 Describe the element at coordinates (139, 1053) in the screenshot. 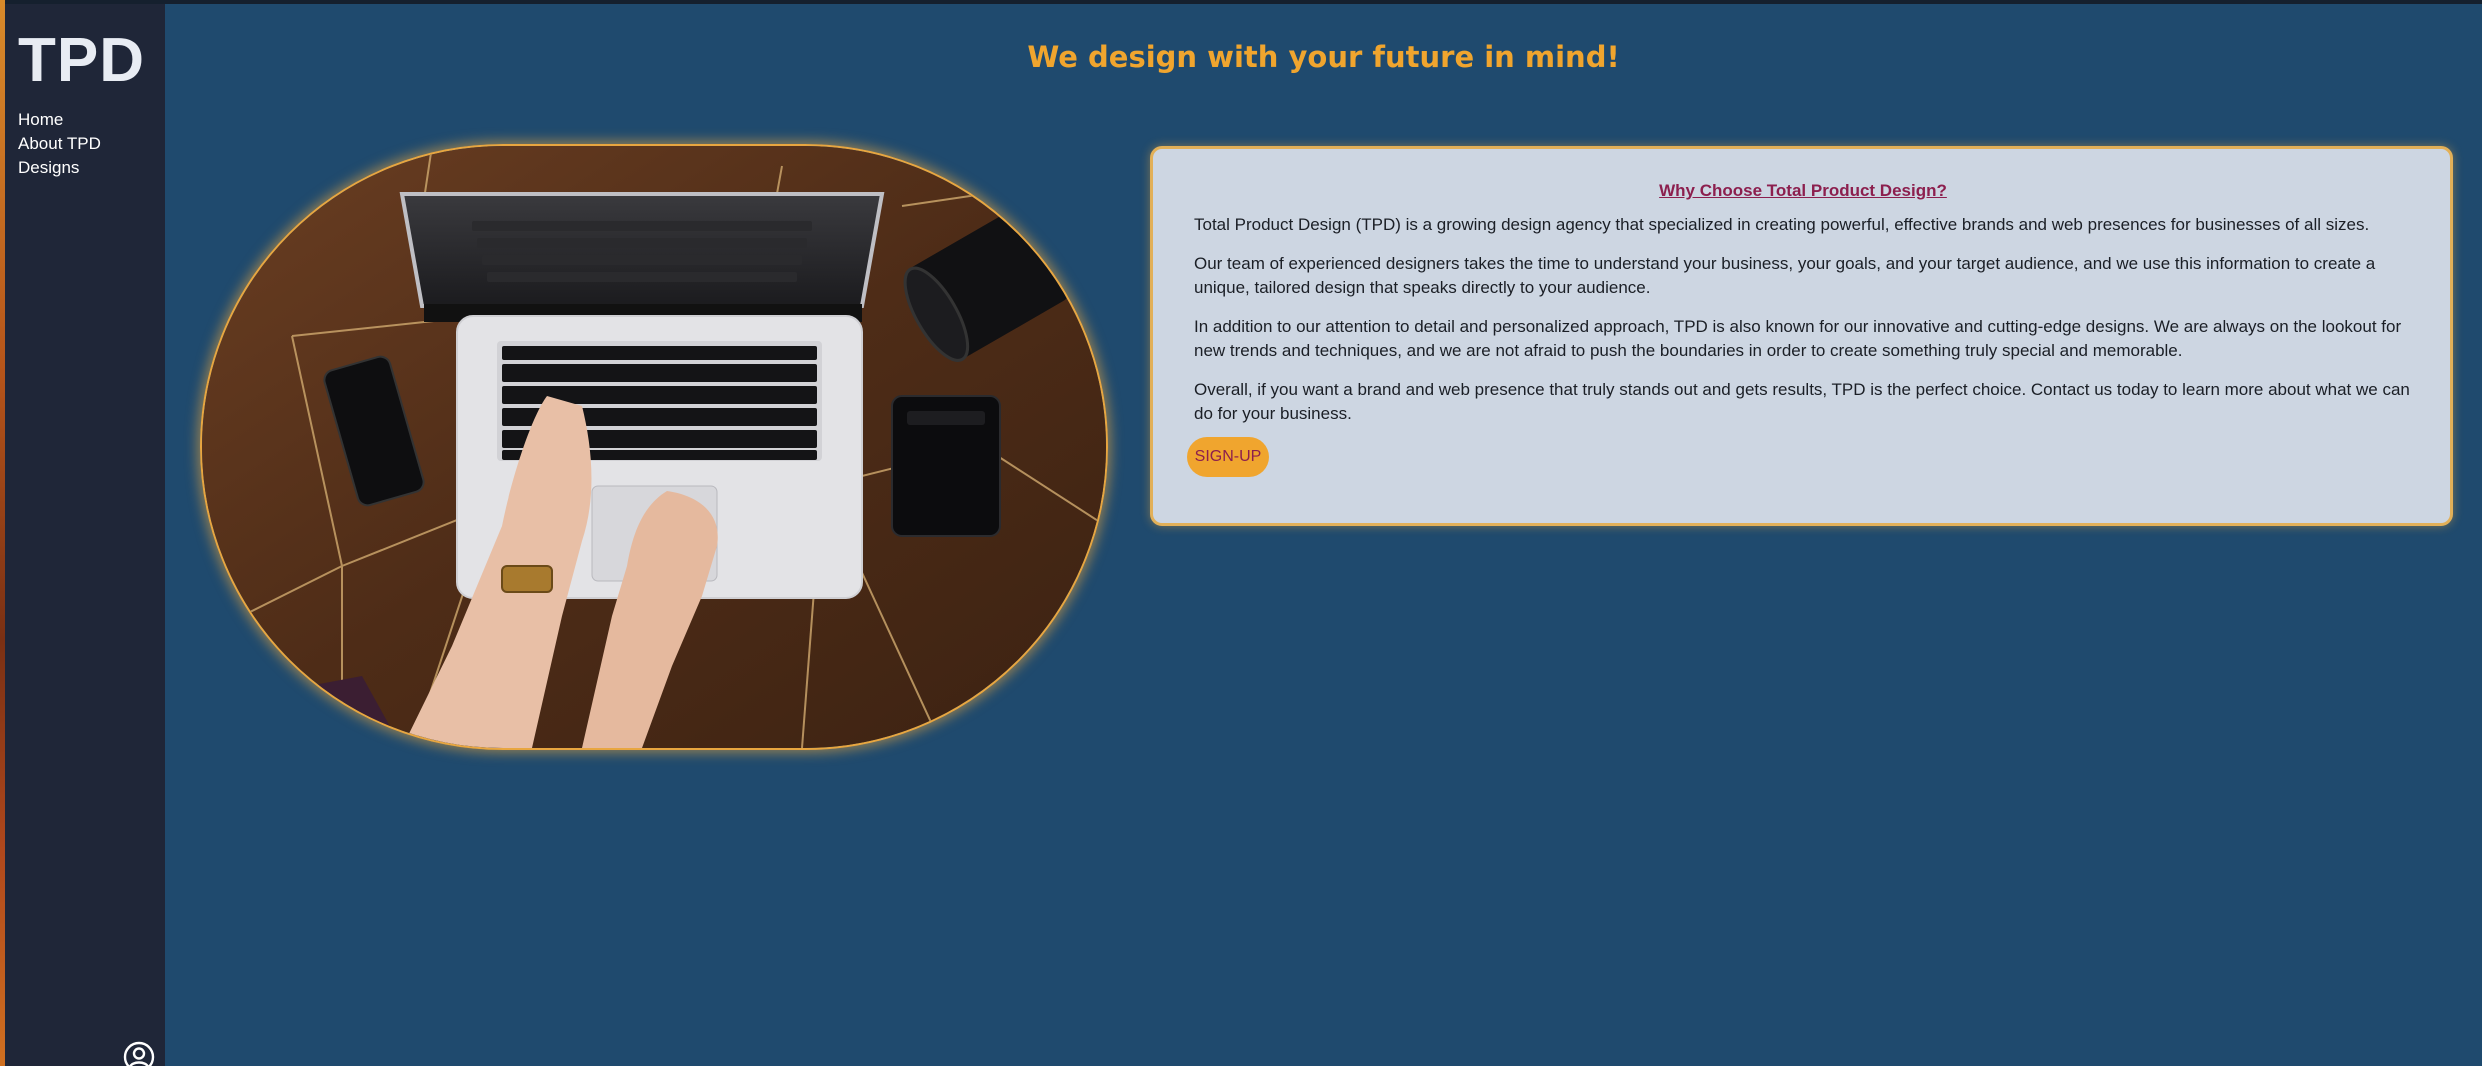

I see `user-circle-icon` at that location.